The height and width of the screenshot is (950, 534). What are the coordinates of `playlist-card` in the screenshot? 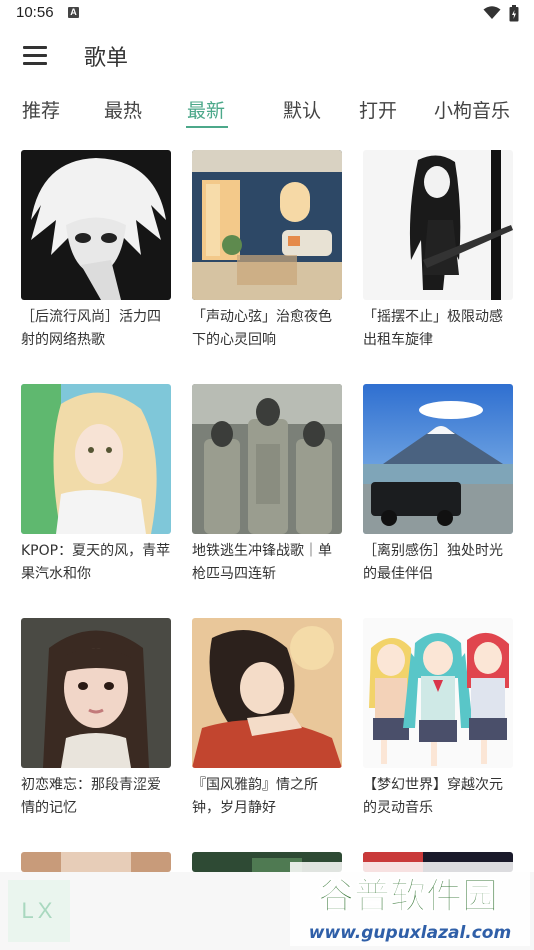 It's located at (96, 862).